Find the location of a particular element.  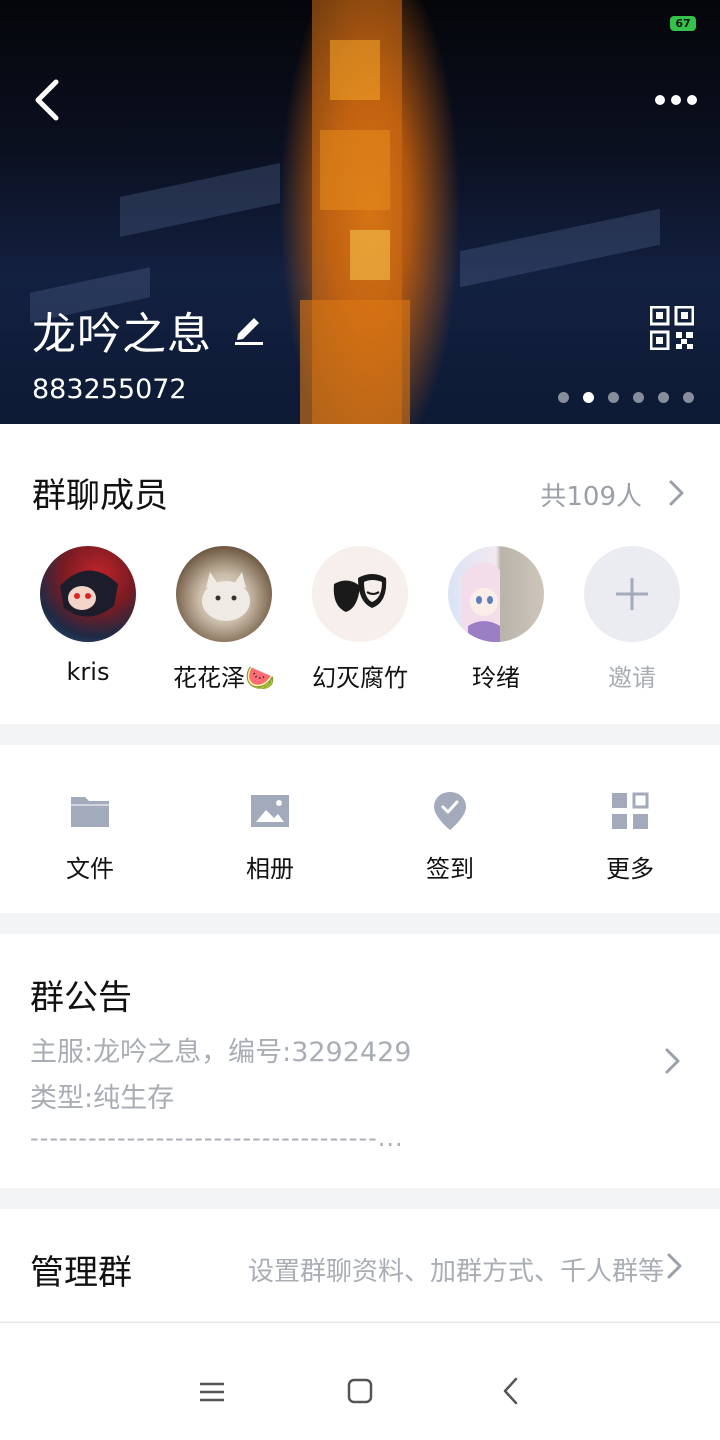

group-name: 龙吟之息 is located at coordinates (122, 334).